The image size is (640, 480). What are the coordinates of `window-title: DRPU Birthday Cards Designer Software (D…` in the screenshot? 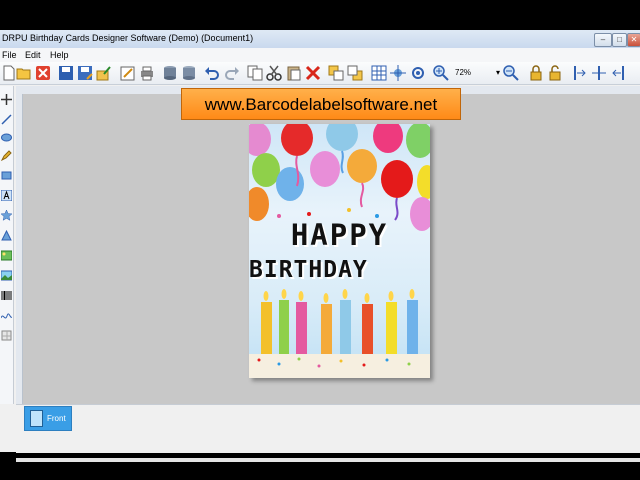 It's located at (128, 38).